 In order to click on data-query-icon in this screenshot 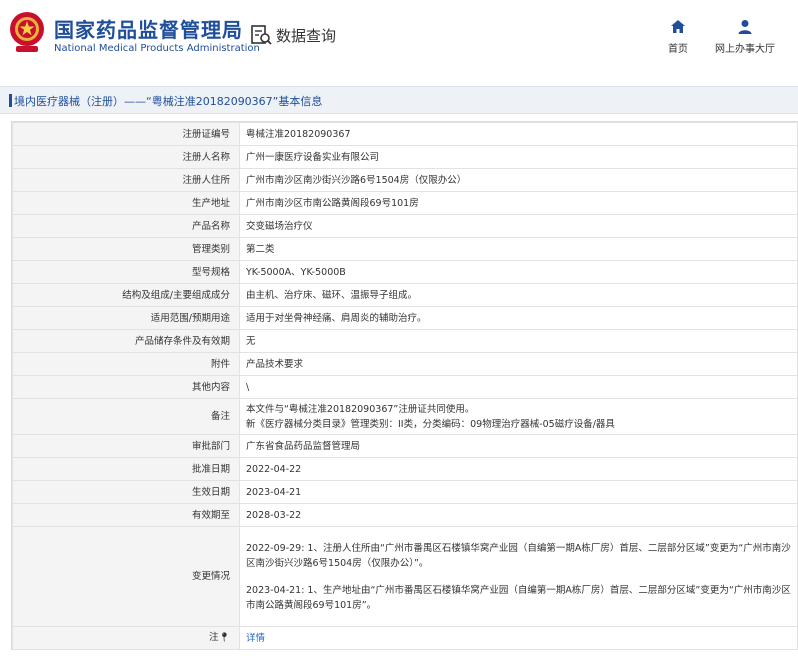, I will do `click(261, 35)`.